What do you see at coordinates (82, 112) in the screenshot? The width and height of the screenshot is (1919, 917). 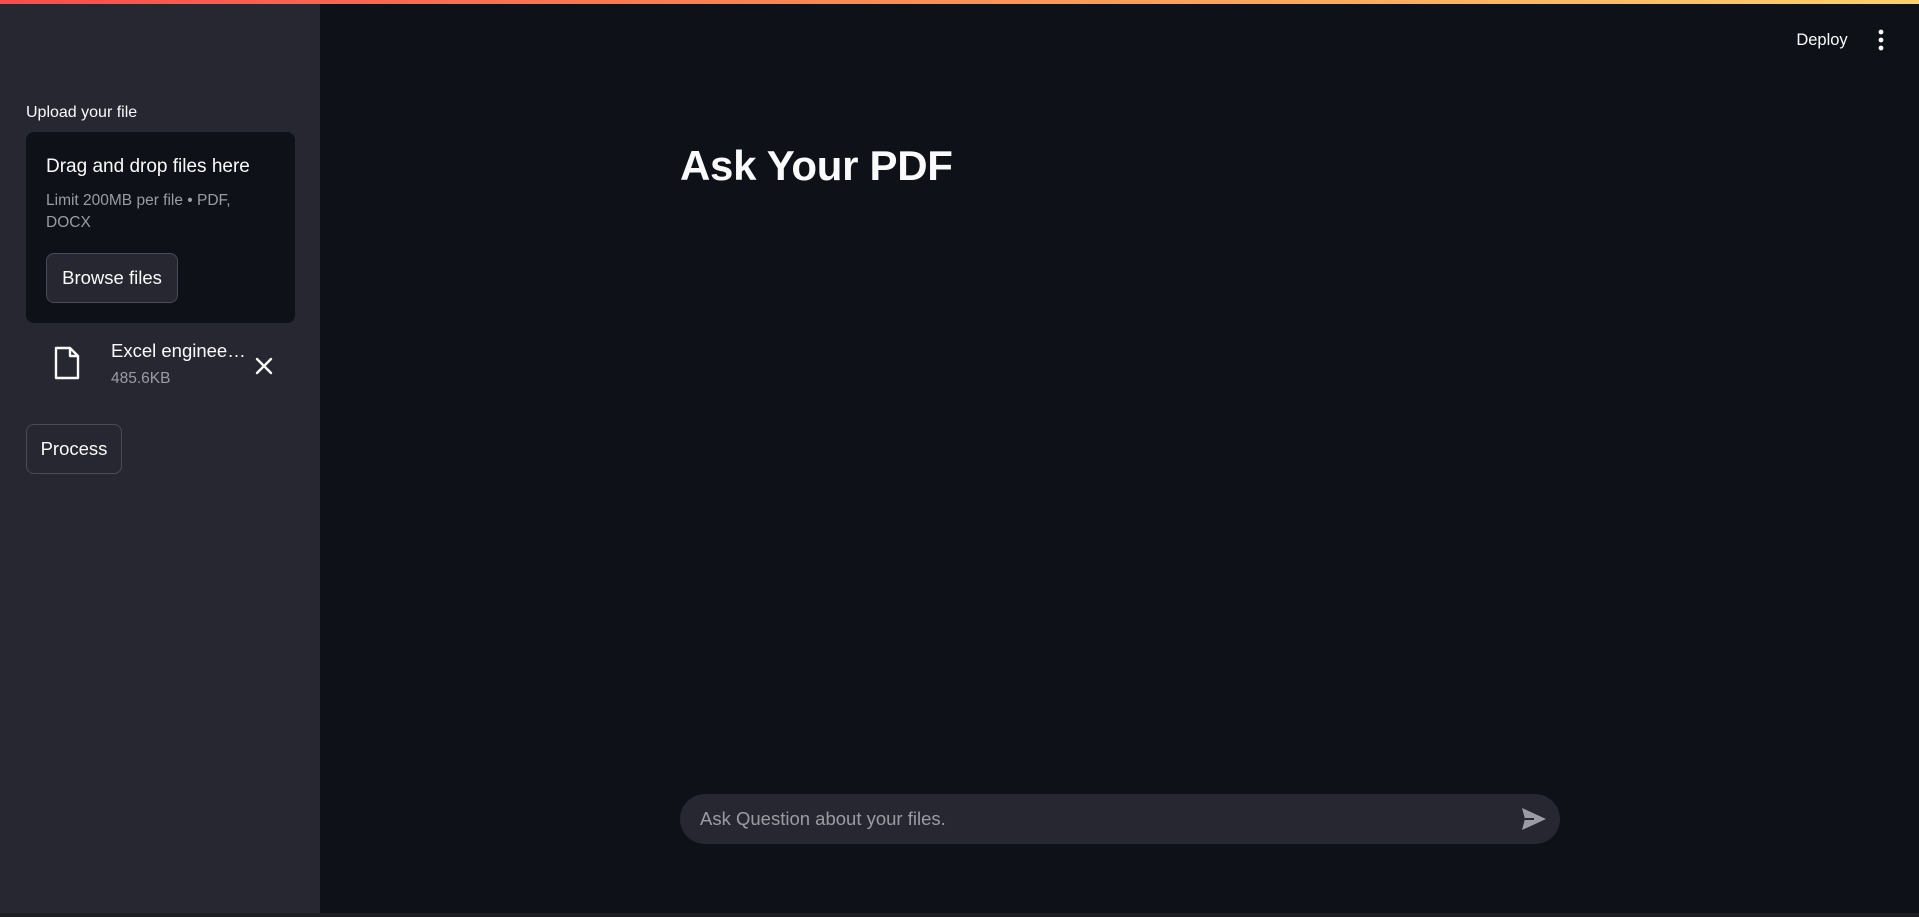 I see `upload-label: Upload your file` at bounding box center [82, 112].